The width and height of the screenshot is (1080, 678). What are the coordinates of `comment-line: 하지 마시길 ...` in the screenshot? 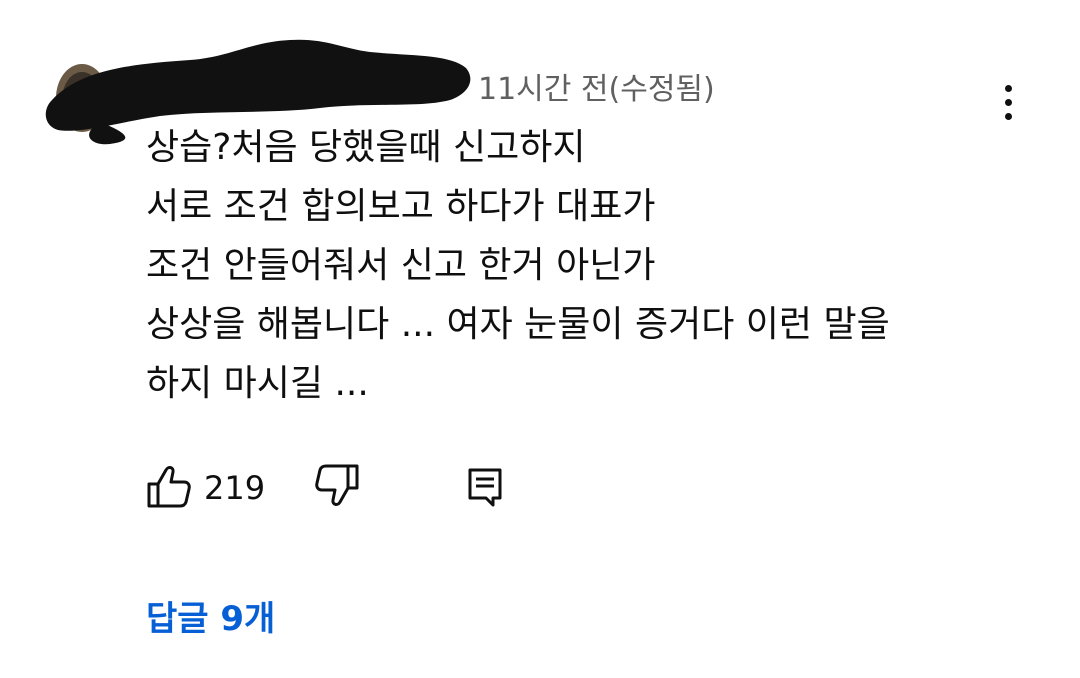 It's located at (257, 383).